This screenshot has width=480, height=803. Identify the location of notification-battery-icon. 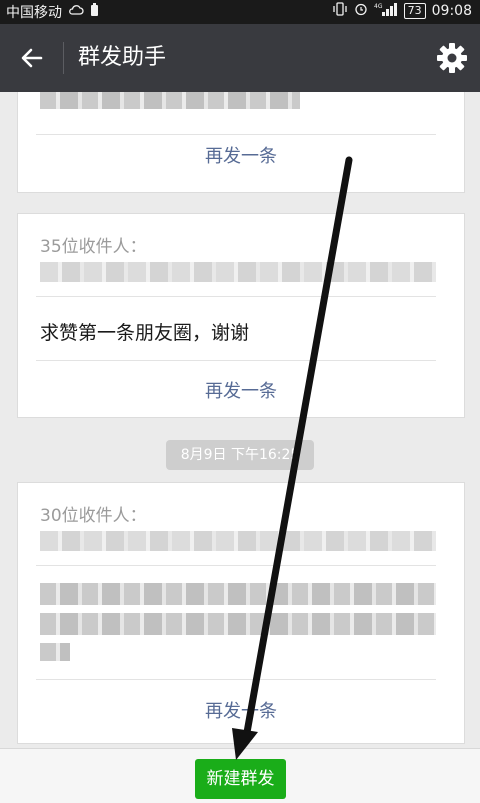
(94, 12).